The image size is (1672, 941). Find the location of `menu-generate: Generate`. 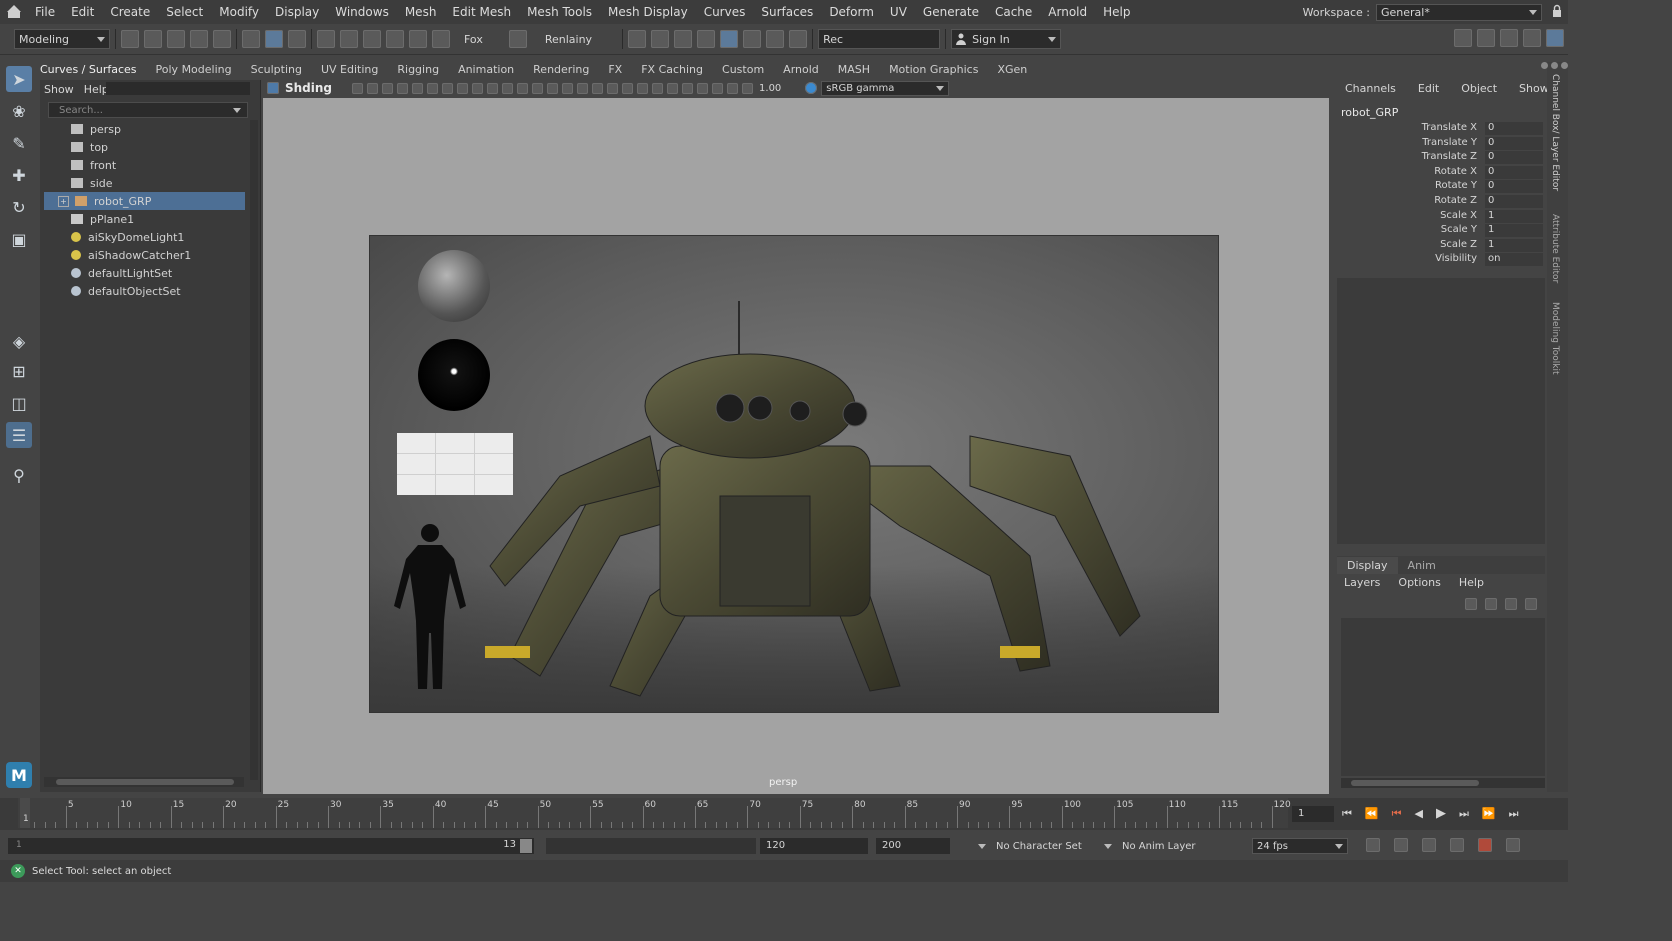

menu-generate: Generate is located at coordinates (951, 12).